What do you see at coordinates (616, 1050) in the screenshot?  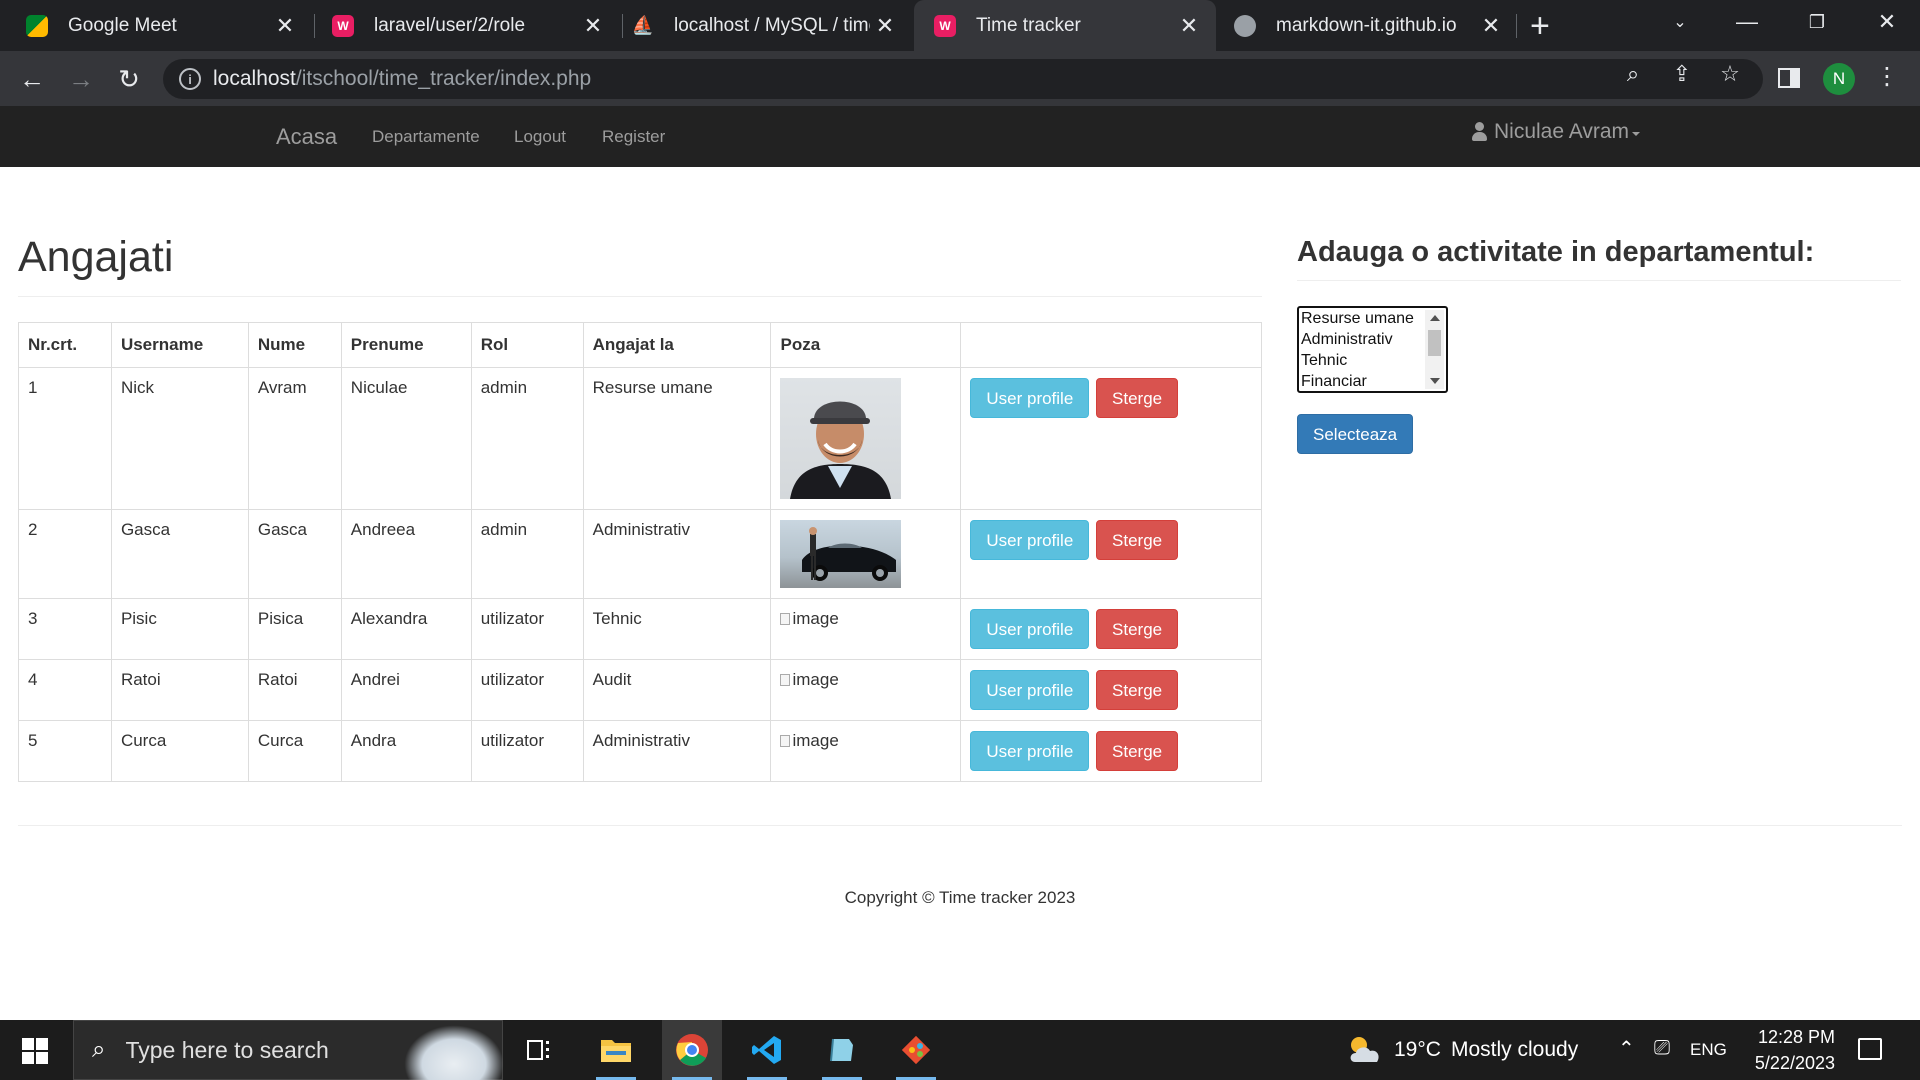 I see `file-explorer-icon` at bounding box center [616, 1050].